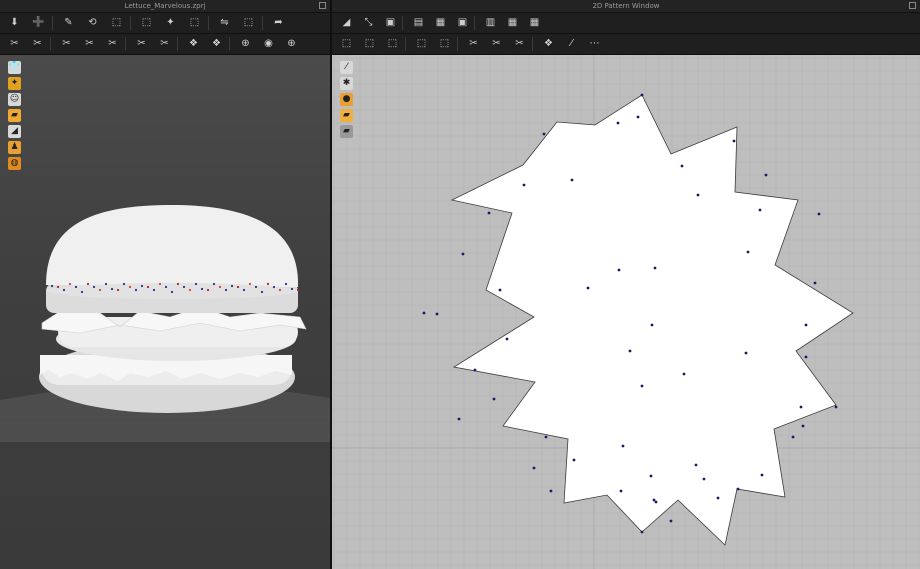 Image resolution: width=920 pixels, height=569 pixels. What do you see at coordinates (346, 67) in the screenshot?
I see `brush-tool-icon: ⁄` at bounding box center [346, 67].